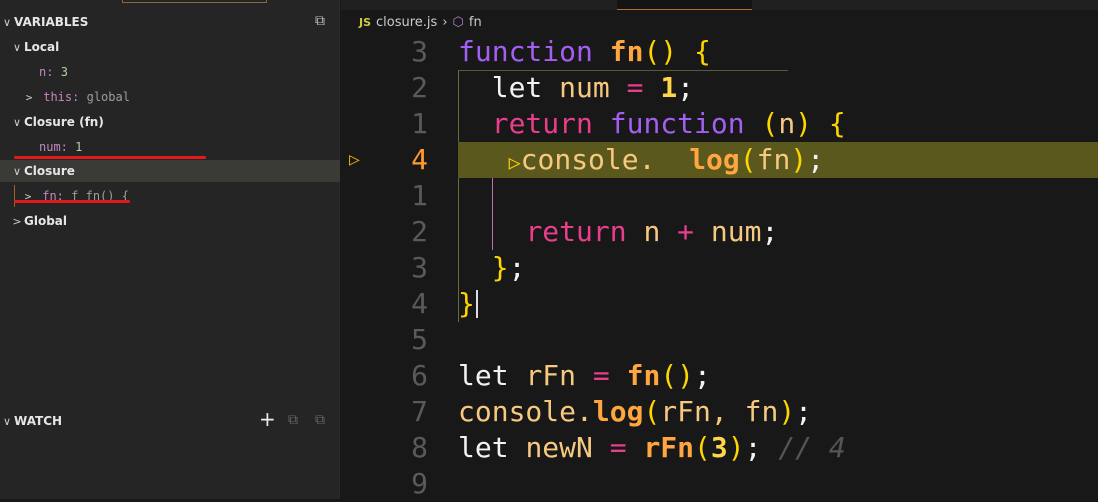 The height and width of the screenshot is (502, 1098). I want to click on line-text: let num = 1;, so click(576, 88).